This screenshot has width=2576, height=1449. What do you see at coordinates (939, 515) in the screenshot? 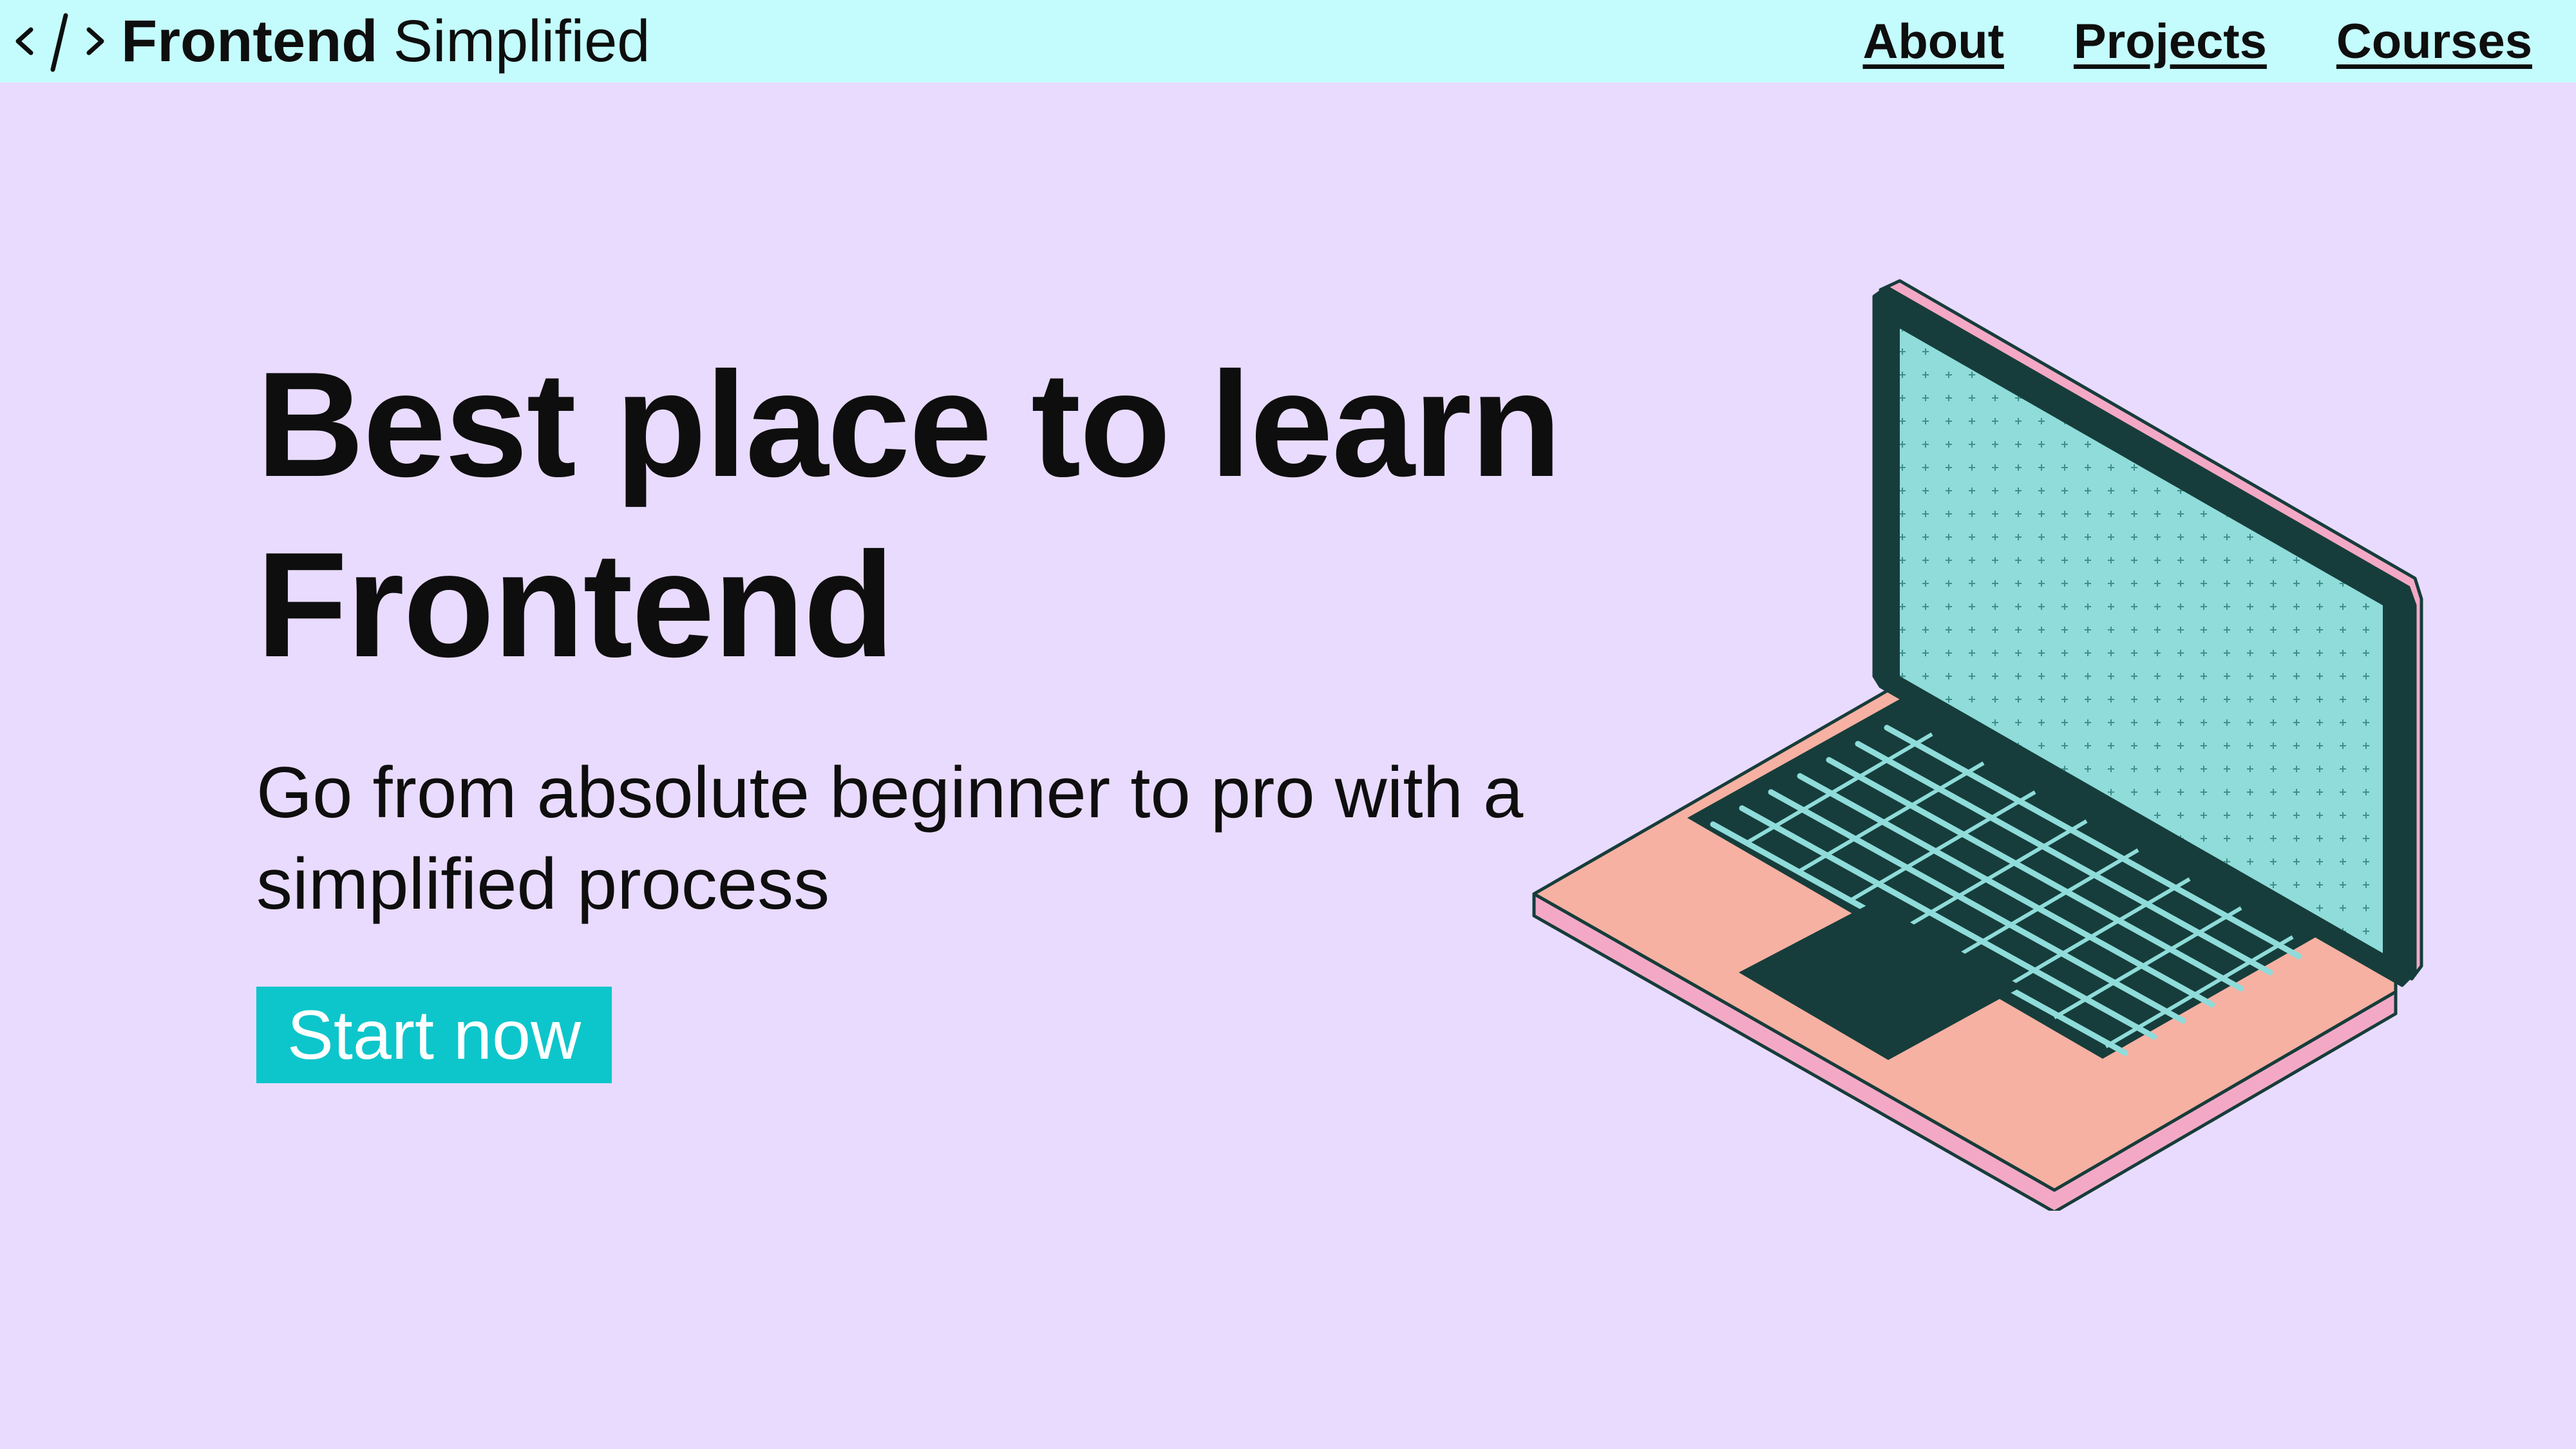
I see `hero-title: Best place to learn Frontend` at bounding box center [939, 515].